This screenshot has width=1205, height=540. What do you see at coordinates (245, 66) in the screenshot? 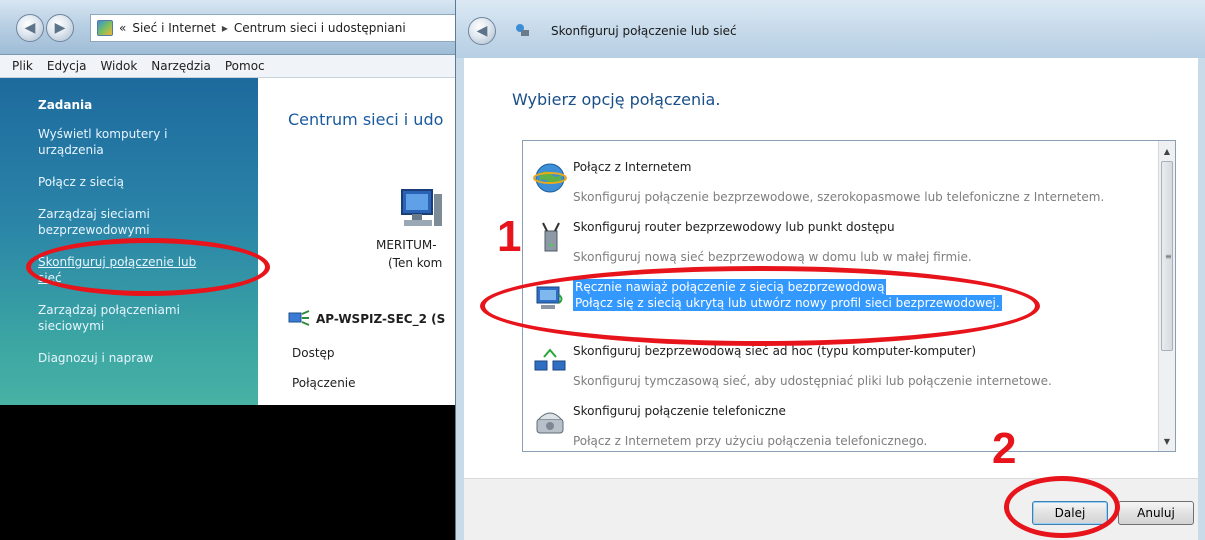
I see `menu-help: Pomoc` at bounding box center [245, 66].